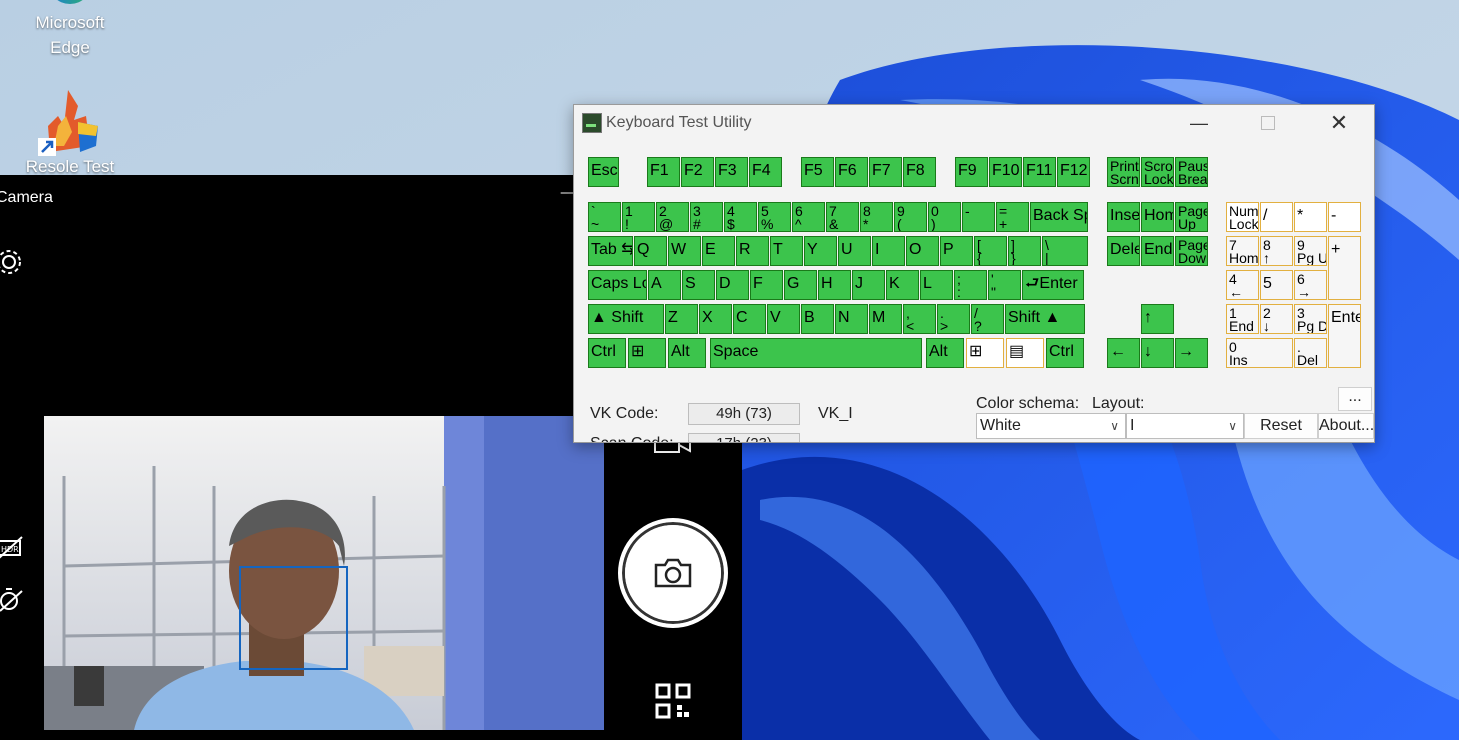 The height and width of the screenshot is (740, 1459). What do you see at coordinates (624, 413) in the screenshot?
I see `vk-code-label: VK Code:` at bounding box center [624, 413].